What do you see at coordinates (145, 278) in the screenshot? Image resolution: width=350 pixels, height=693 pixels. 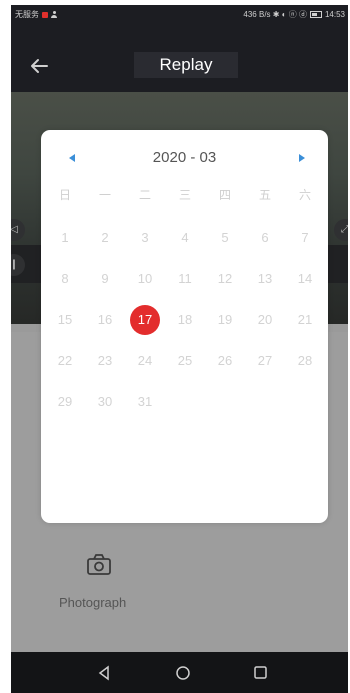 I see `day-number: 10` at bounding box center [145, 278].